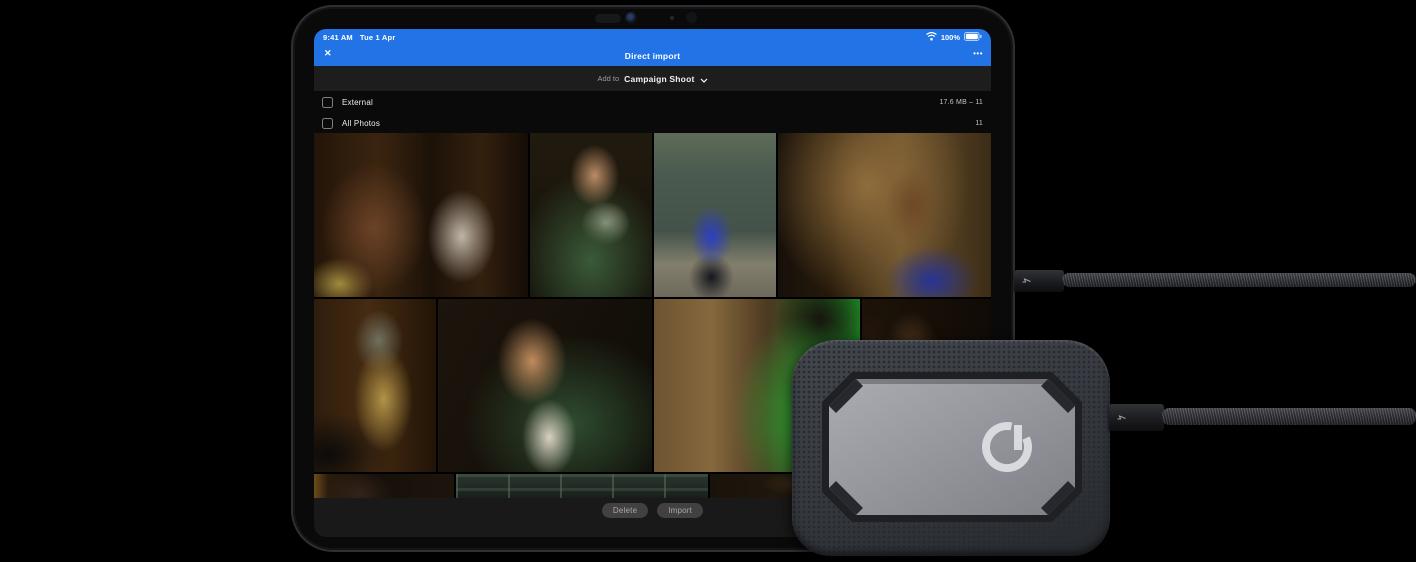 The height and width of the screenshot is (562, 1416). I want to click on more-options-icon: •••, so click(978, 53).